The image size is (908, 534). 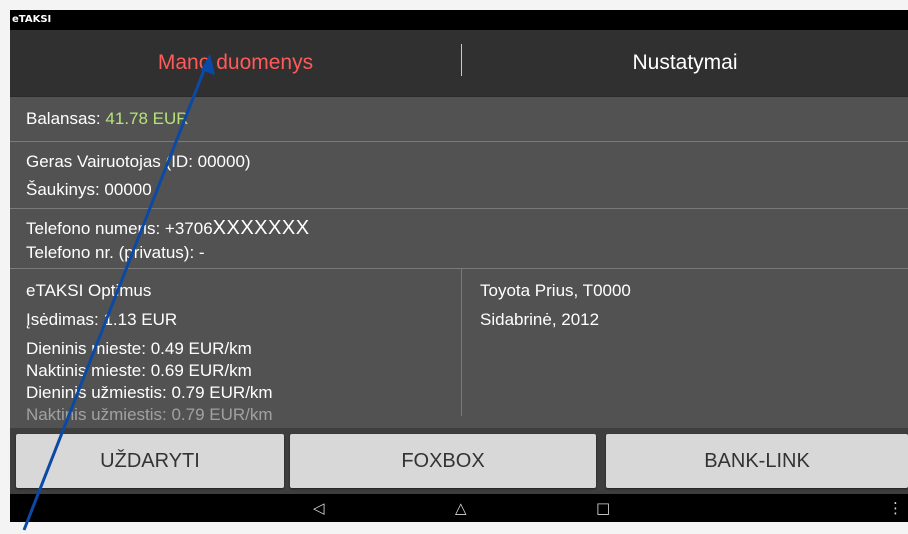 What do you see at coordinates (102, 319) in the screenshot?
I see `tariff-boarding: Įsėdimas: 1.13 EUR` at bounding box center [102, 319].